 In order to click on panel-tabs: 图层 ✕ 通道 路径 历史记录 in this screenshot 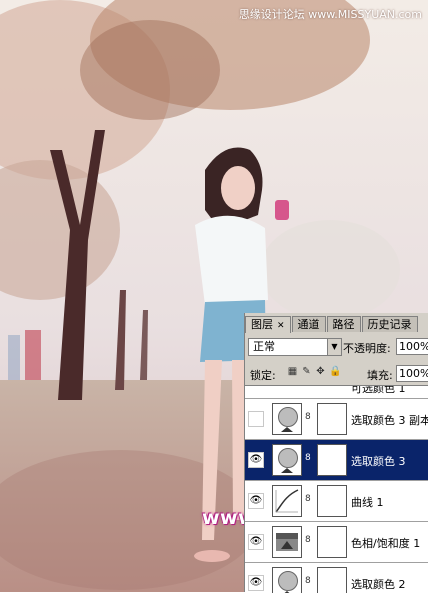, I will do `click(332, 324)`.